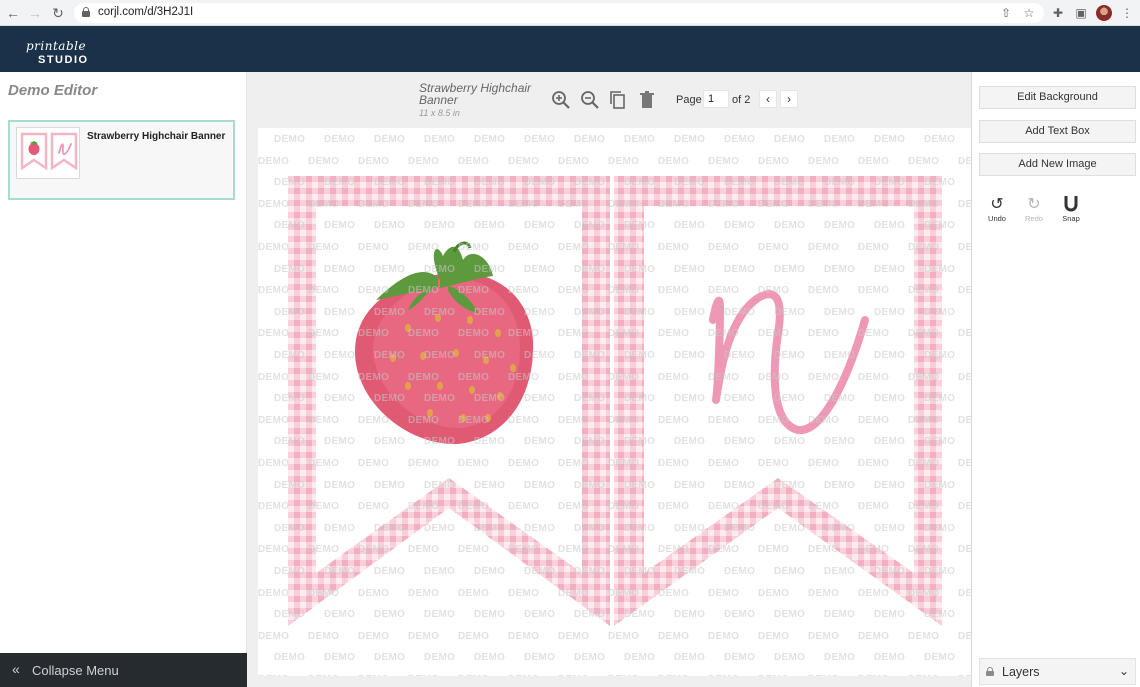 This screenshot has width=1140, height=687. I want to click on letter-n-graphic, so click(789, 362).